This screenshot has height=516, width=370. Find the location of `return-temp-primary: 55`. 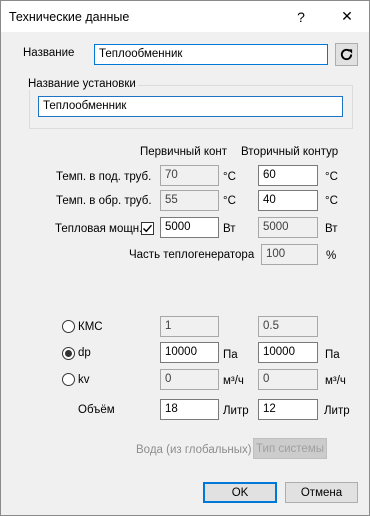

return-temp-primary: 55 is located at coordinates (189, 200).